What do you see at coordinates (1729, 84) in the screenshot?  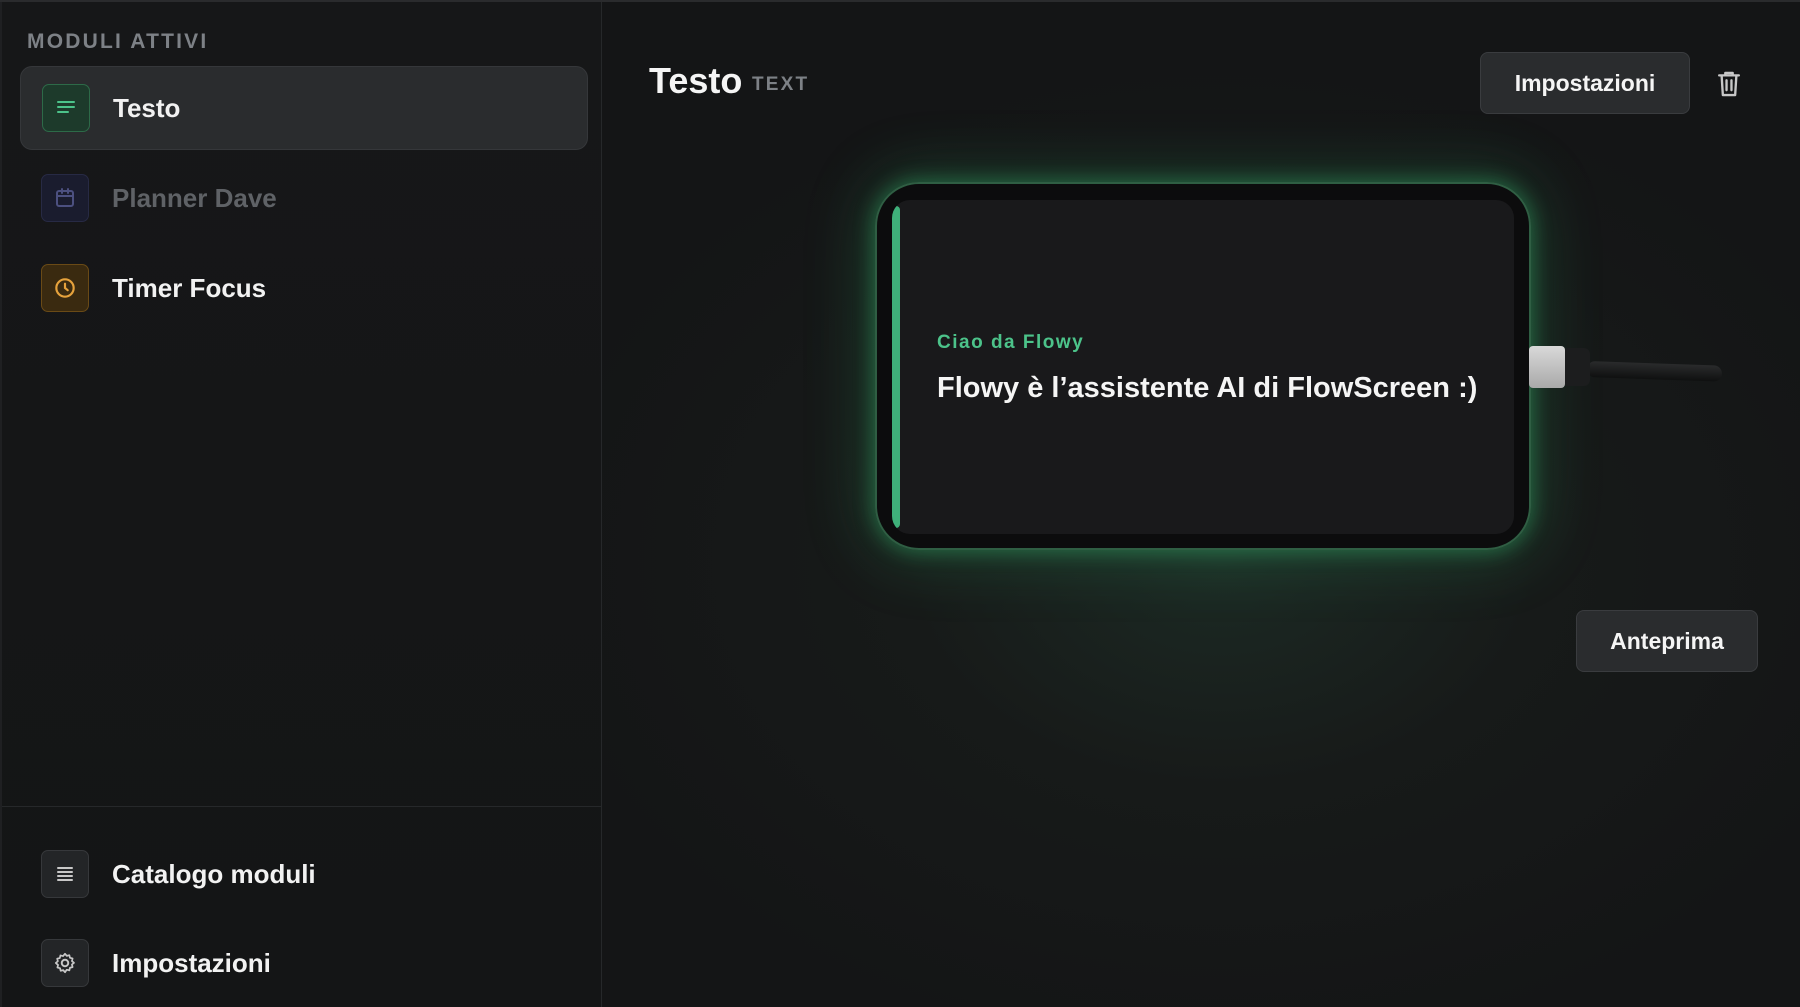 I see `trash-icon` at bounding box center [1729, 84].